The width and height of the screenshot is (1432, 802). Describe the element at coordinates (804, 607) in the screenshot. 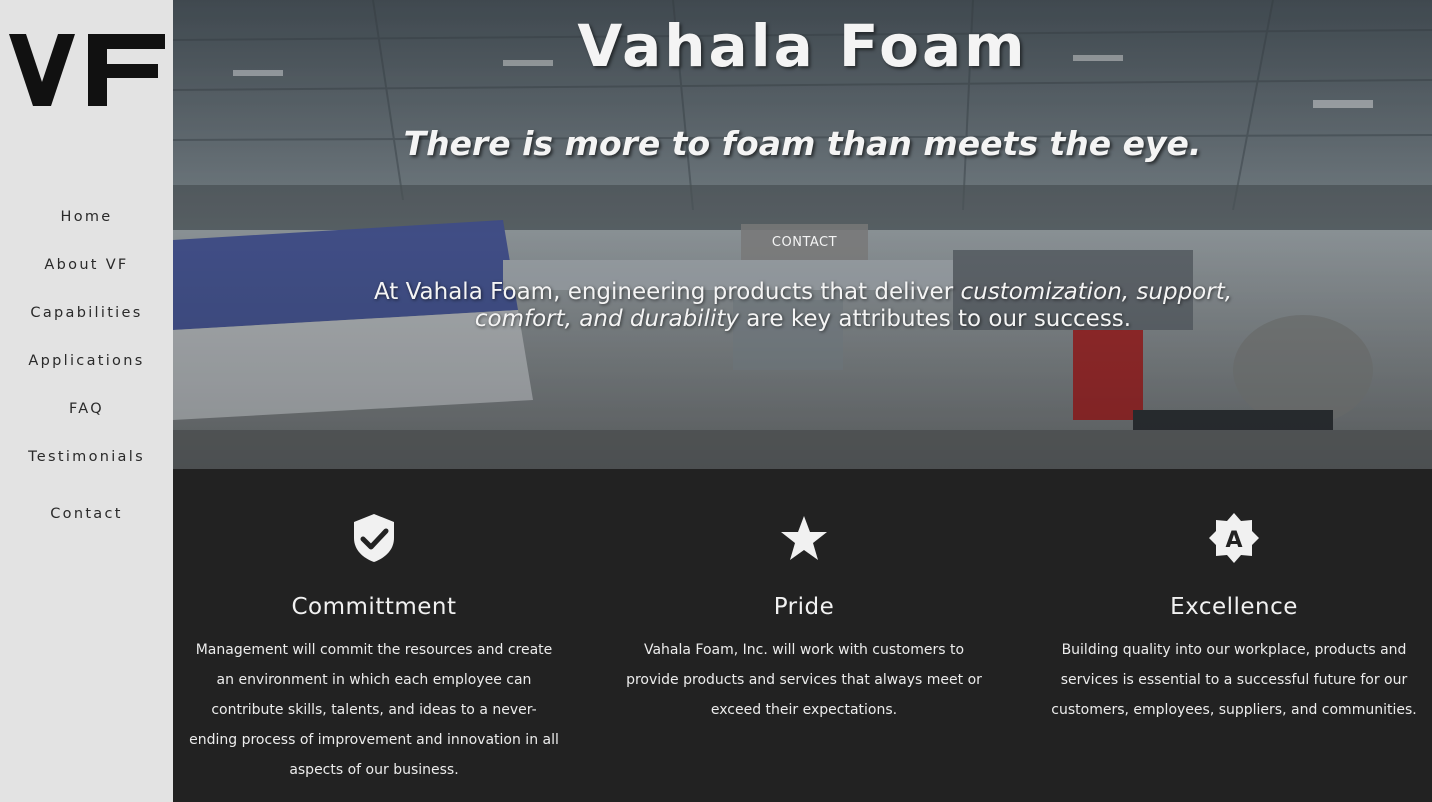

I see `value-title: Pride` at that location.